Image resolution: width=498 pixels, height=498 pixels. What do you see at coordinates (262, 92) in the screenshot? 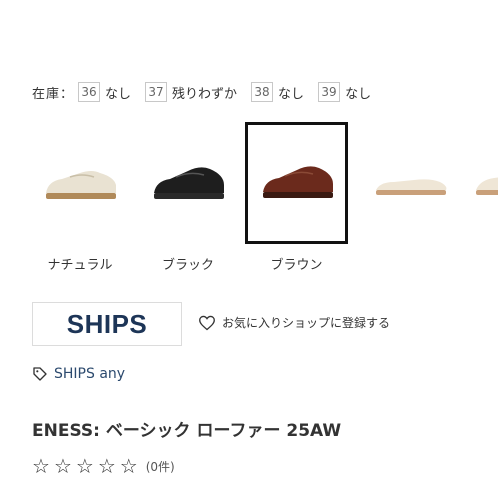
I see `size-box: 38` at bounding box center [262, 92].